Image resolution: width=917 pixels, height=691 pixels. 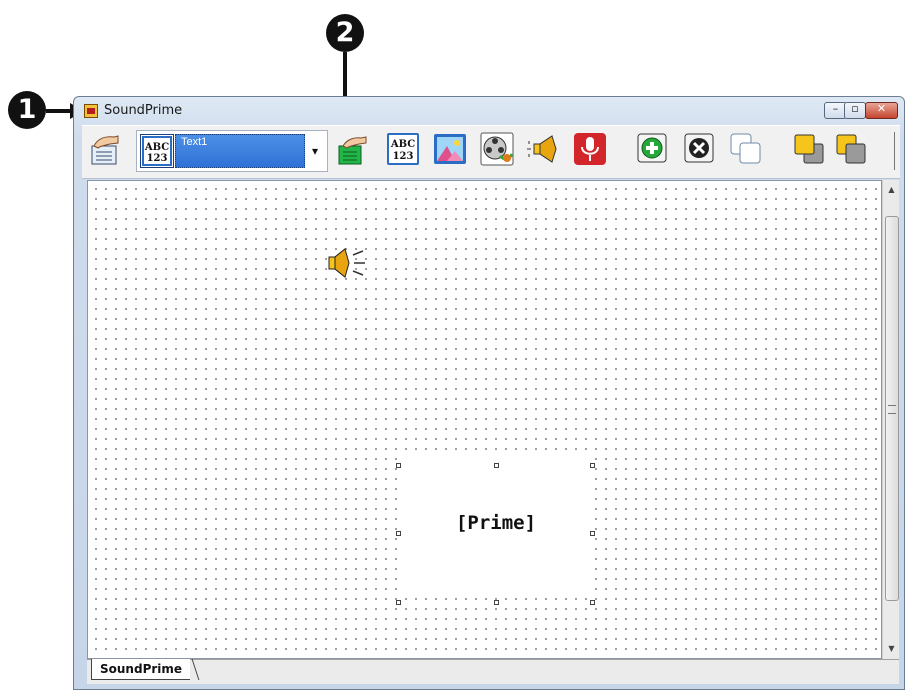 I want to click on add-button, so click(x=653, y=149).